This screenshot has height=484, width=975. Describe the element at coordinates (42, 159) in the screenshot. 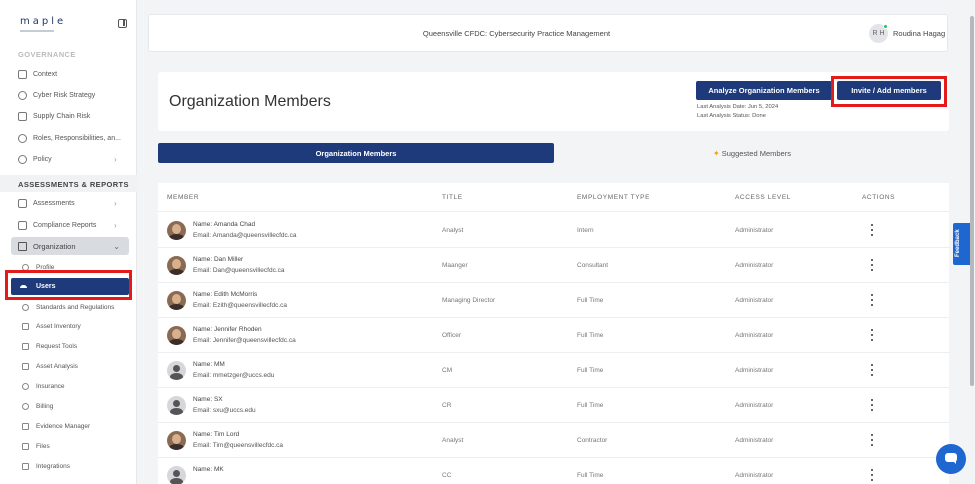

I see `sidebar-item-label: Policy` at that location.